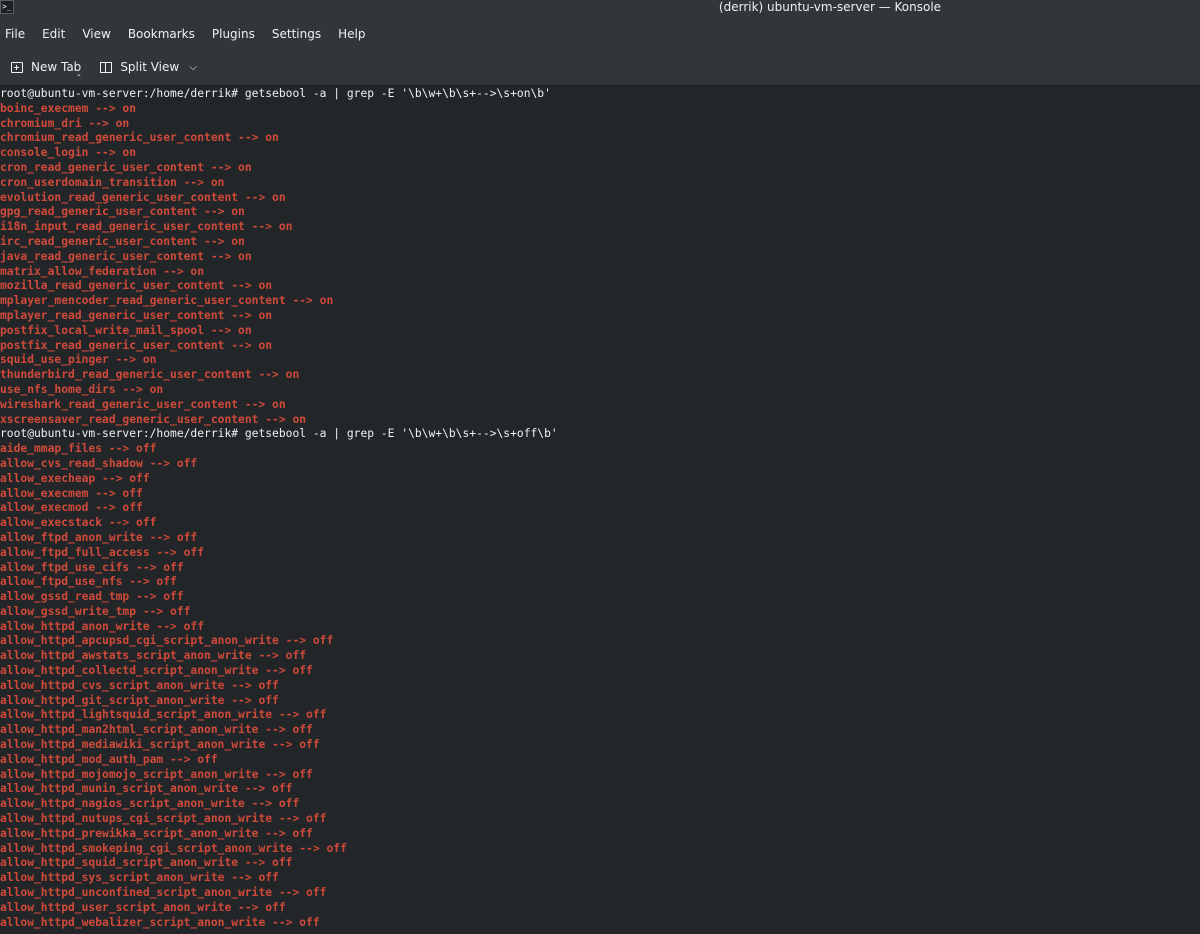  Describe the element at coordinates (102, 626) in the screenshot. I see `terminal-output-line: allow_httpd_anon_write --> off` at that location.